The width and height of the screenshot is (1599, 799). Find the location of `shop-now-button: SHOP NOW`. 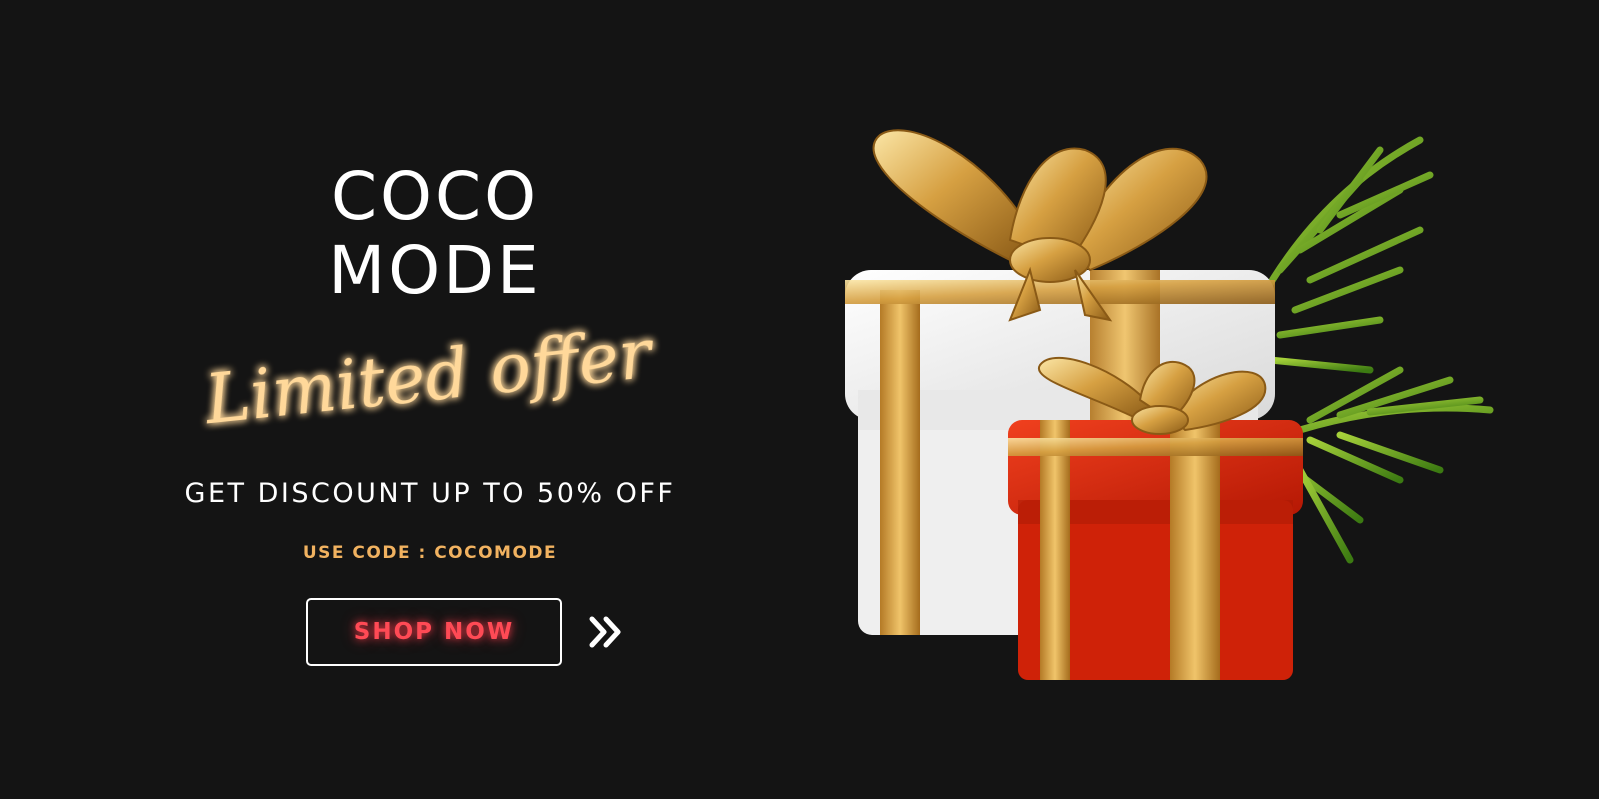

shop-now-button: SHOP NOW is located at coordinates (434, 632).